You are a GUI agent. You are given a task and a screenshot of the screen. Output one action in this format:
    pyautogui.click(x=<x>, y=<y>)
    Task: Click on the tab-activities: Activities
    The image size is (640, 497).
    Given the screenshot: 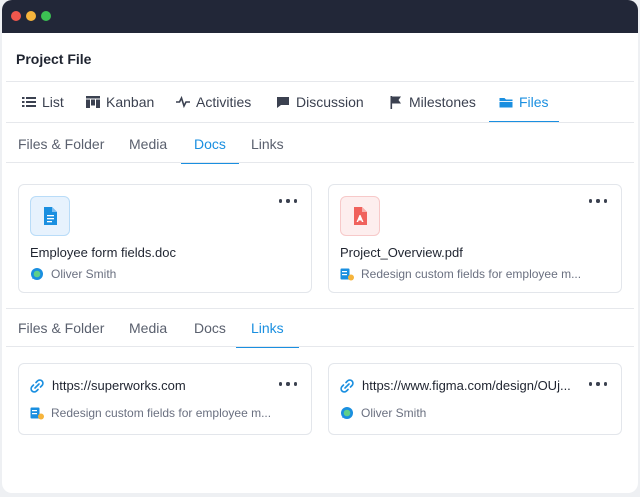 What is the action you would take?
    pyautogui.click(x=213, y=102)
    